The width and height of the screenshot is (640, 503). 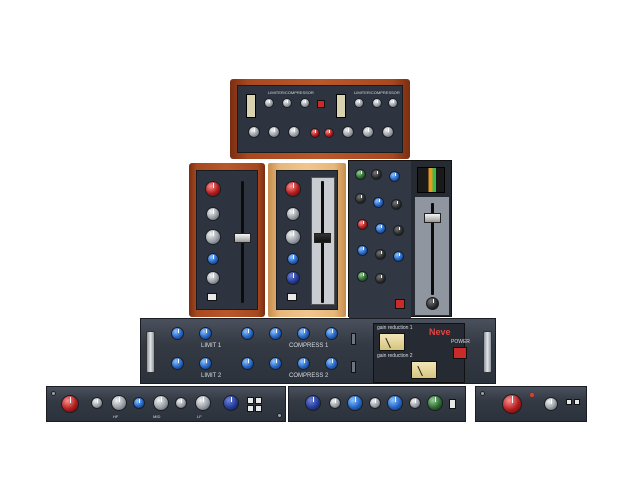 I want to click on pan-knob, so click(x=432, y=303).